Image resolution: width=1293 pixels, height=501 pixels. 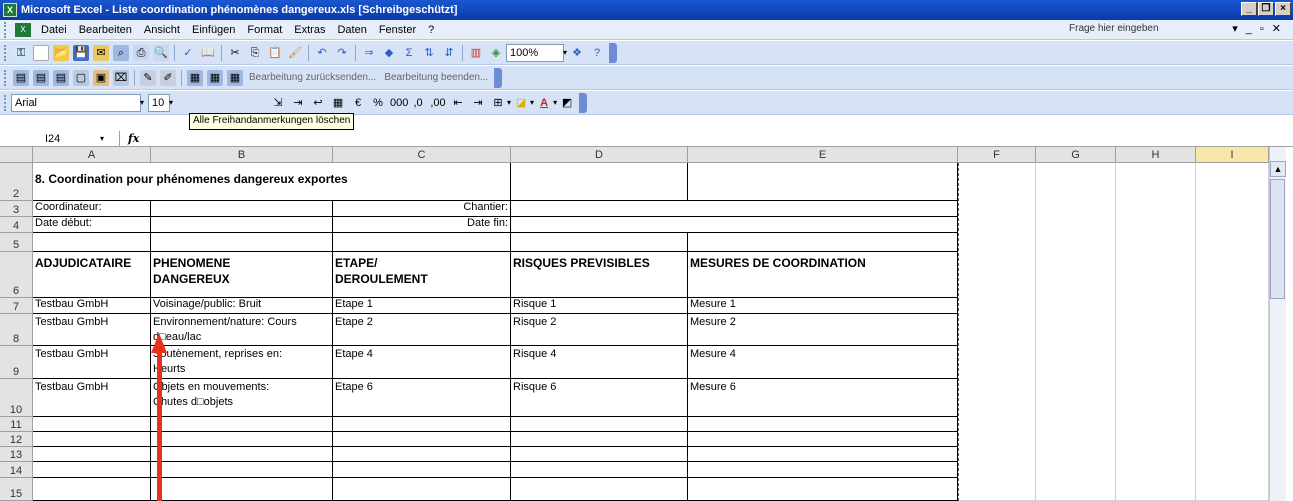 What do you see at coordinates (121, 77) in the screenshot?
I see `delete-comment-icon: ⌧` at bounding box center [121, 77].